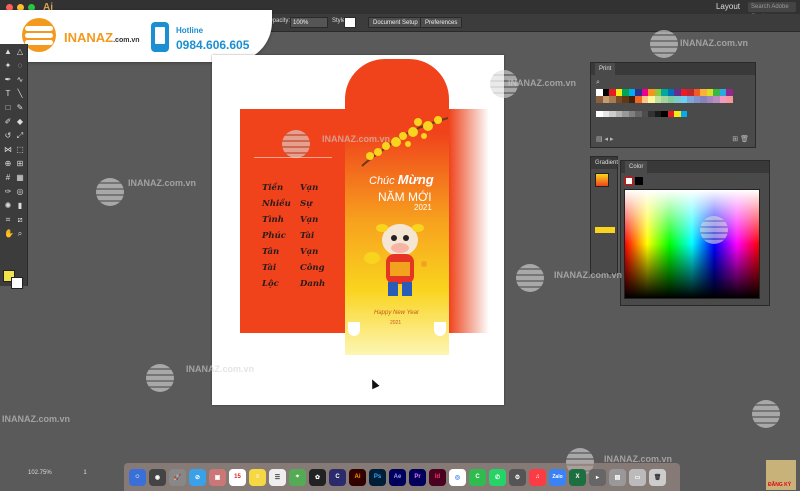  I want to click on curvature-tool-icon: ∿, so click(20, 80).